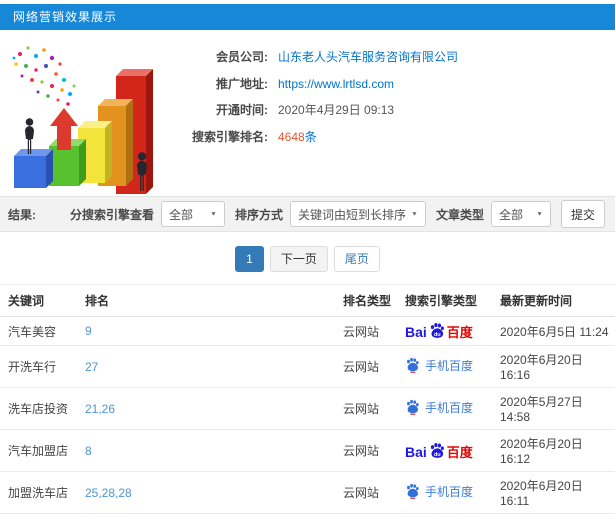 The image size is (615, 520). What do you see at coordinates (33, 168) in the screenshot?
I see `bar-blue` at bounding box center [33, 168].